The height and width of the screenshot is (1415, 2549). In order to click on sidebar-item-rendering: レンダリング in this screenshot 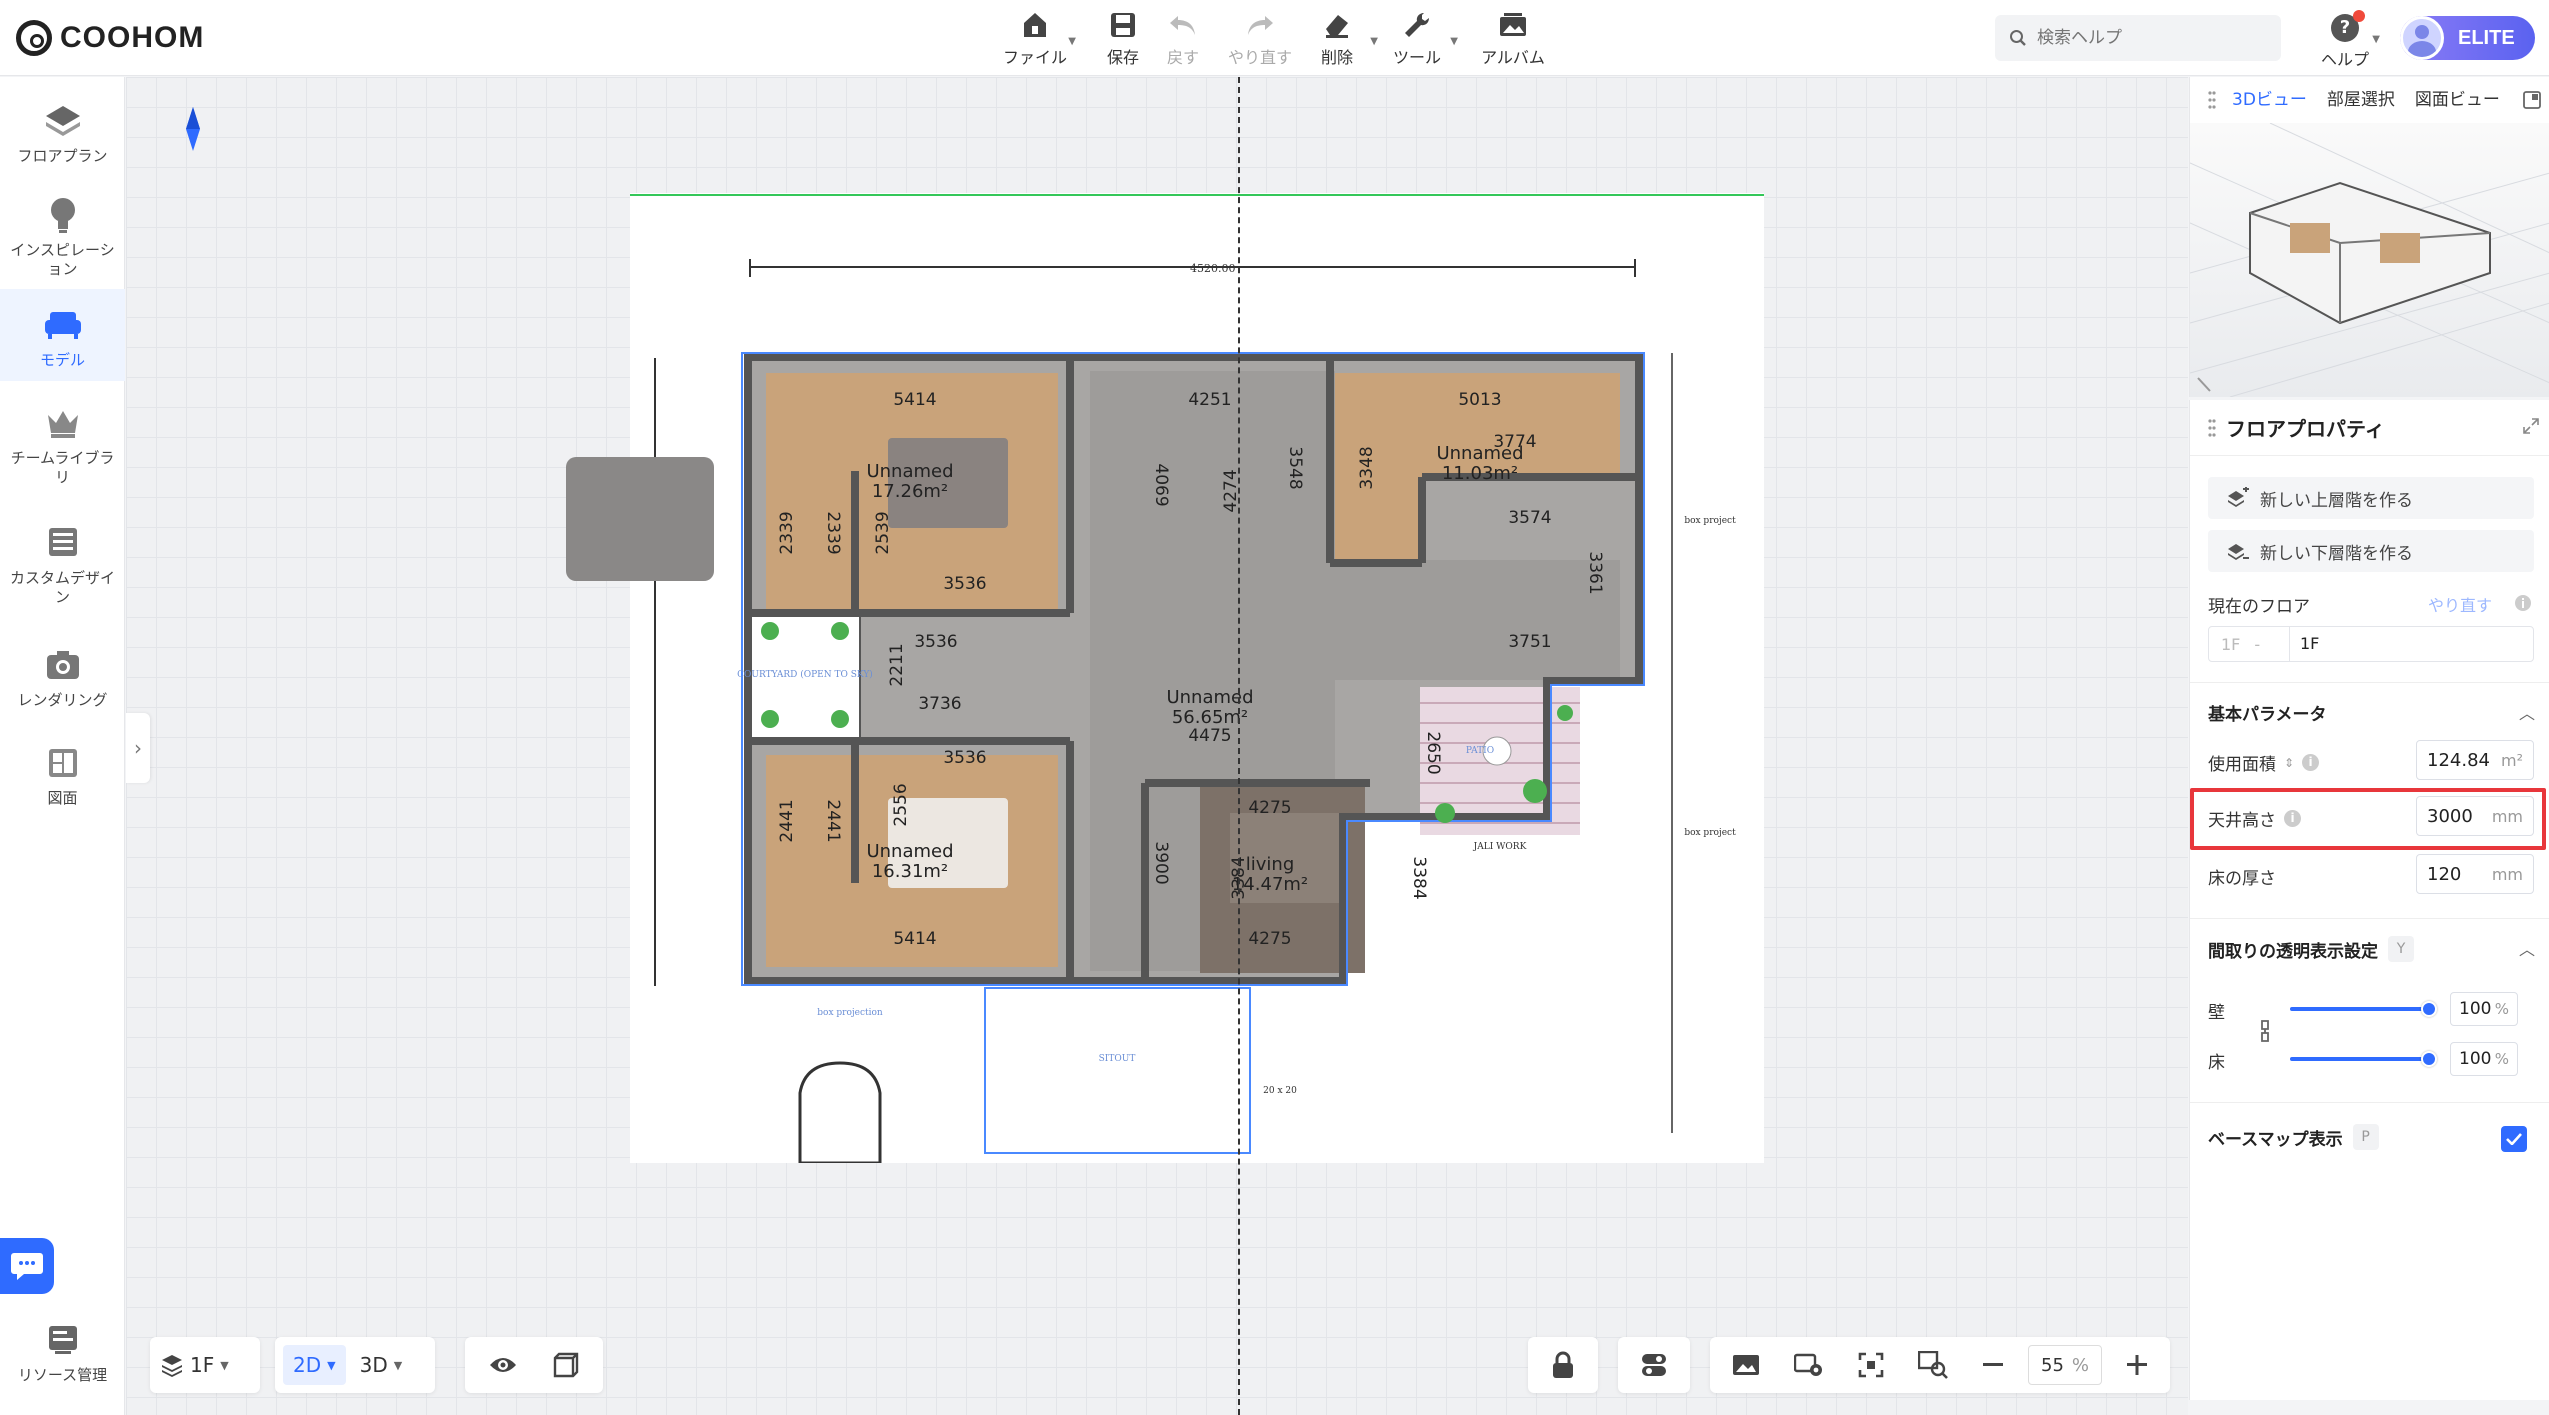, I will do `click(62, 681)`.